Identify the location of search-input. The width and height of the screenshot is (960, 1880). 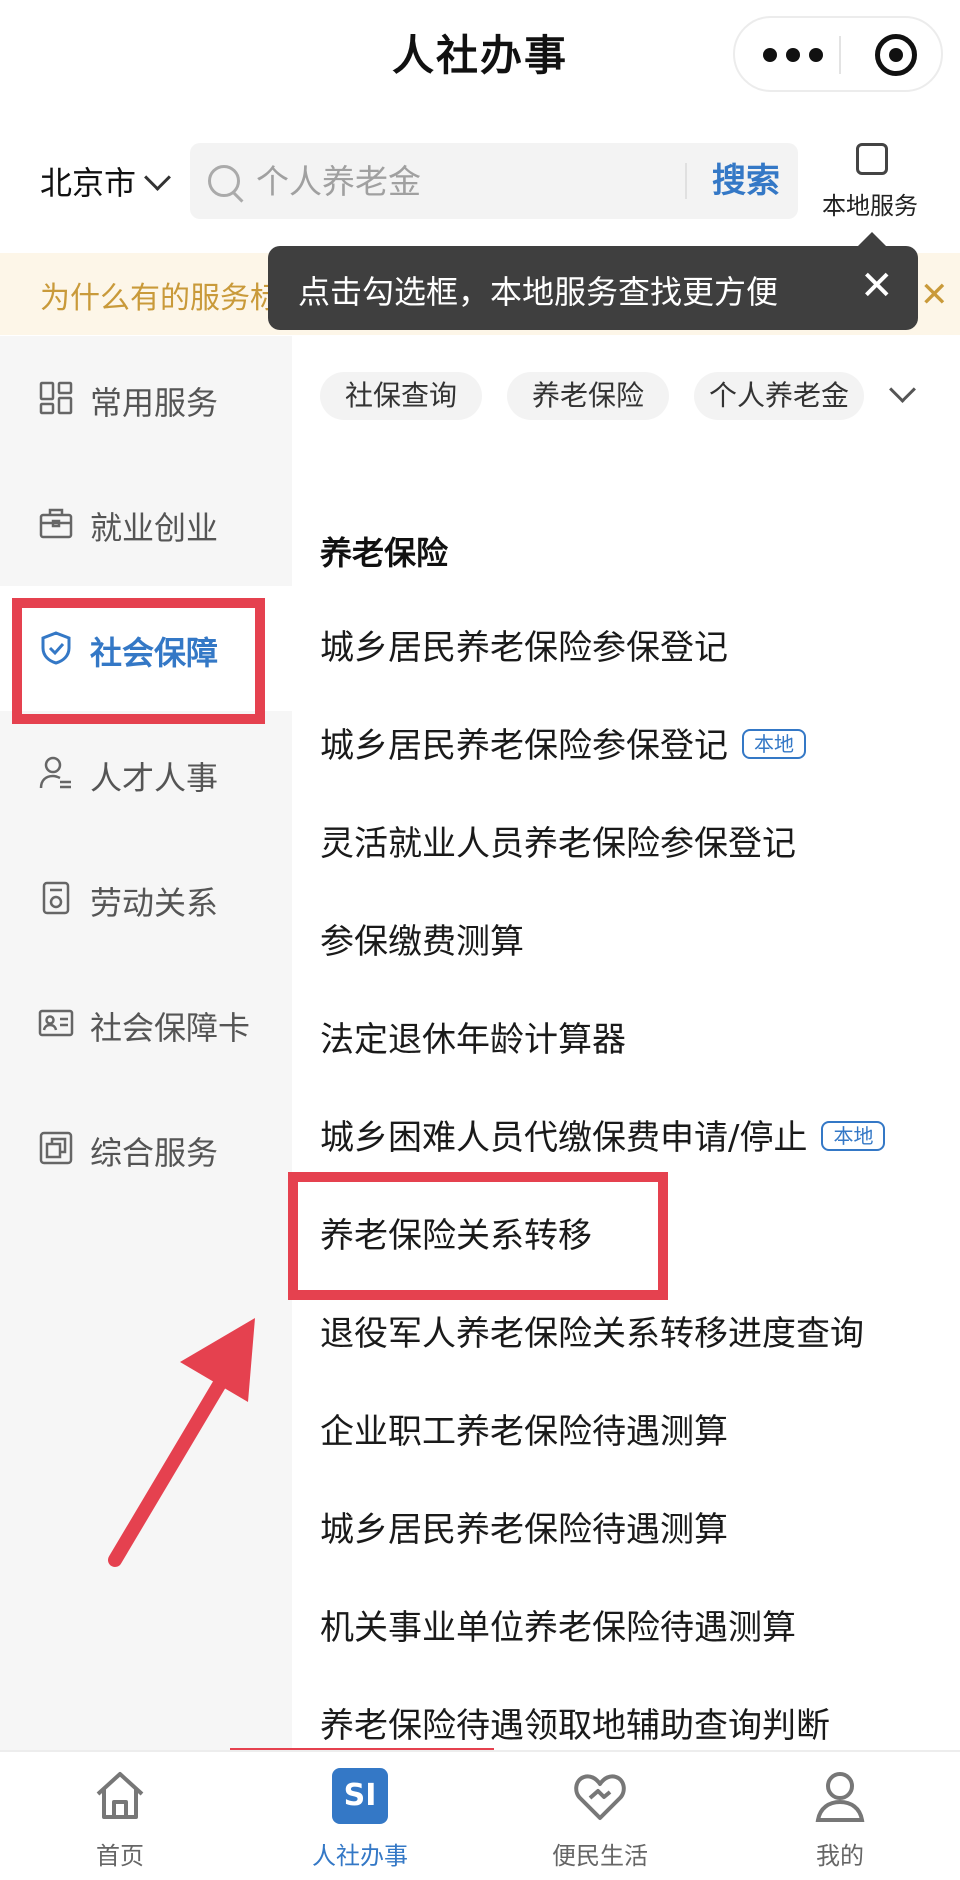
(456, 181).